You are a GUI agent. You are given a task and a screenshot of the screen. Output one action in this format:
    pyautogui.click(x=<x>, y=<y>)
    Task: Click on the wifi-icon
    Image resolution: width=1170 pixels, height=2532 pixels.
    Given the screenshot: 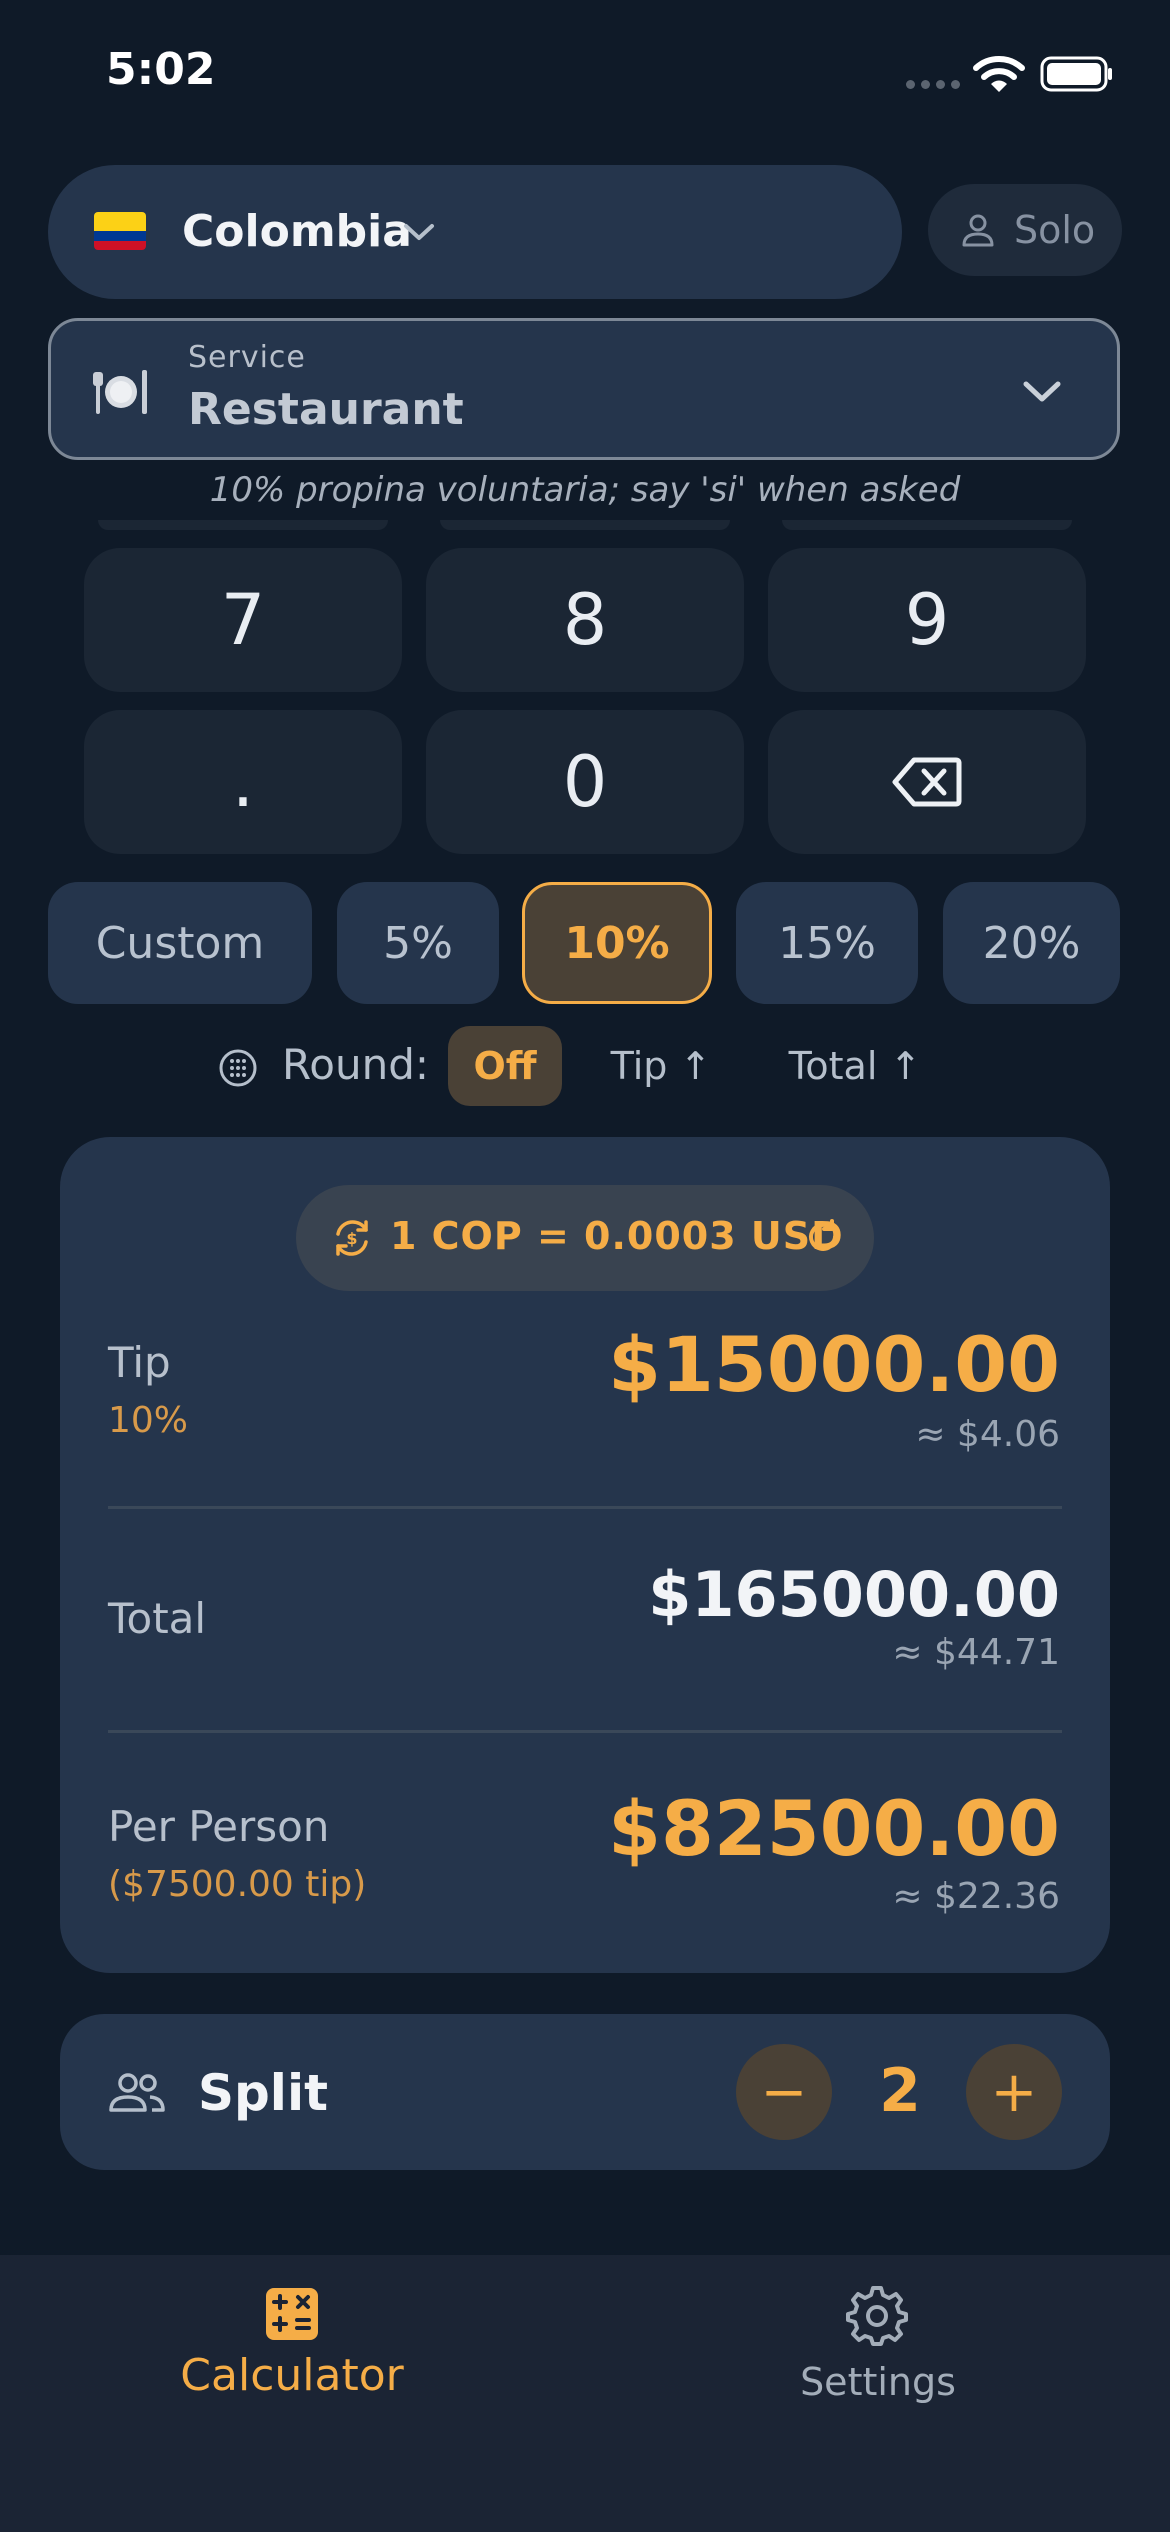 What is the action you would take?
    pyautogui.click(x=999, y=74)
    